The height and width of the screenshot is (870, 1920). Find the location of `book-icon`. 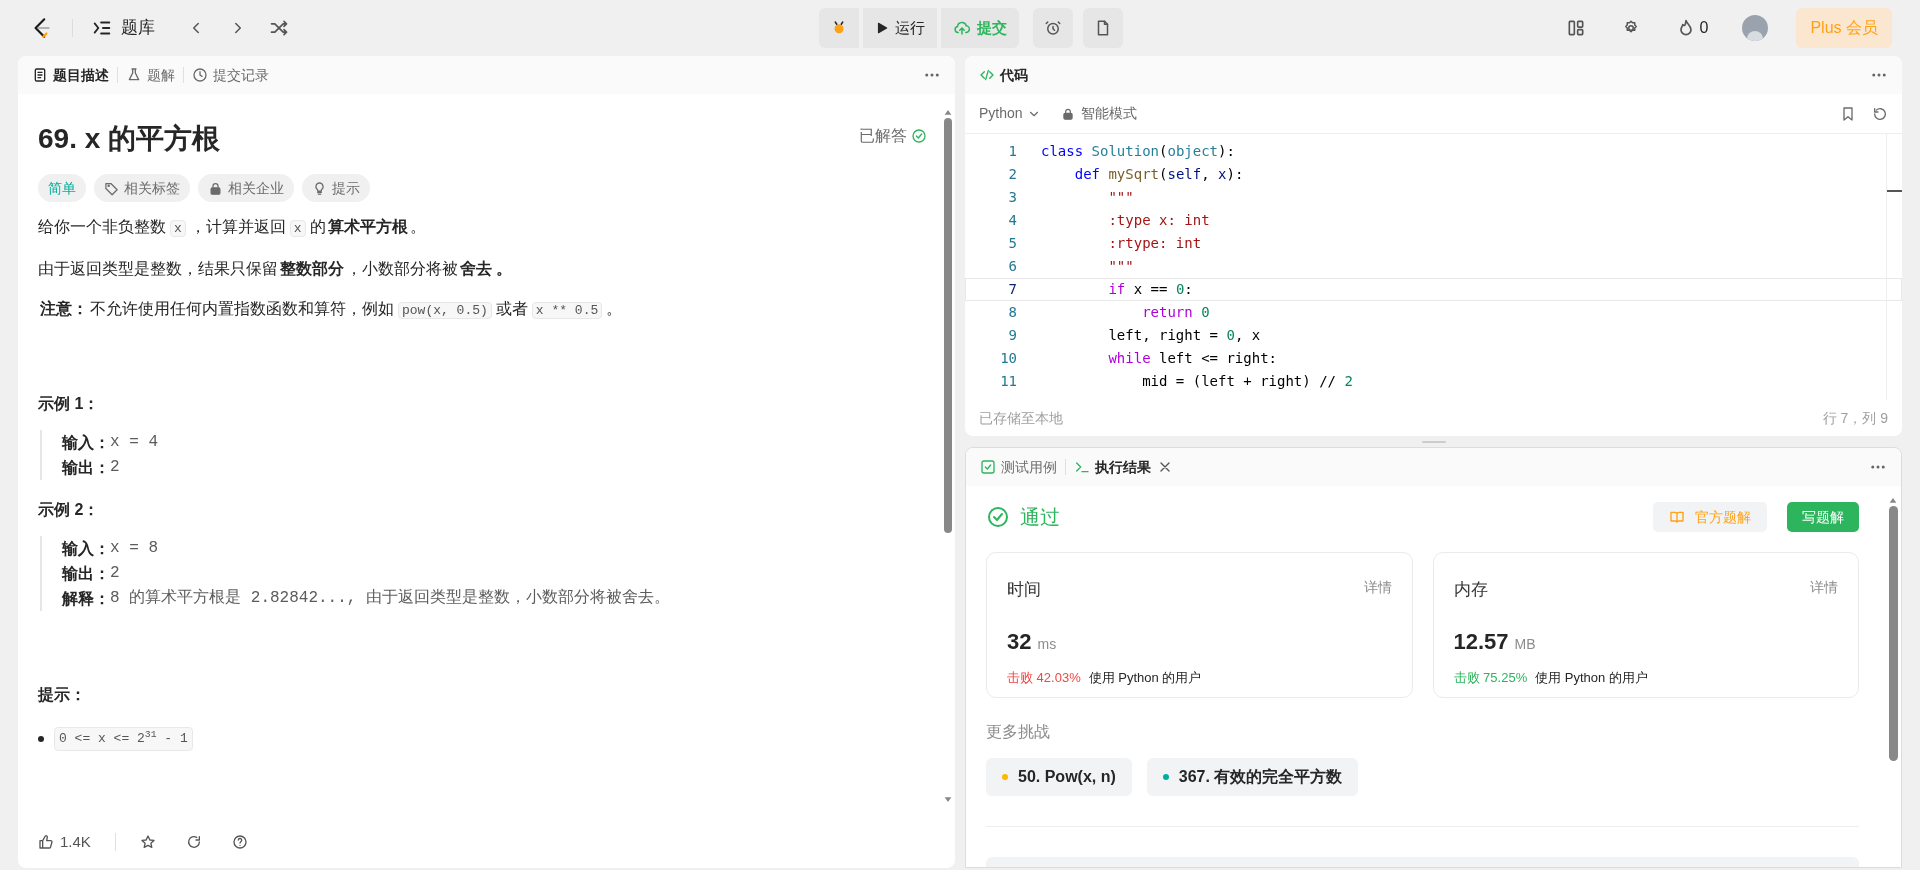

book-icon is located at coordinates (1677, 517).